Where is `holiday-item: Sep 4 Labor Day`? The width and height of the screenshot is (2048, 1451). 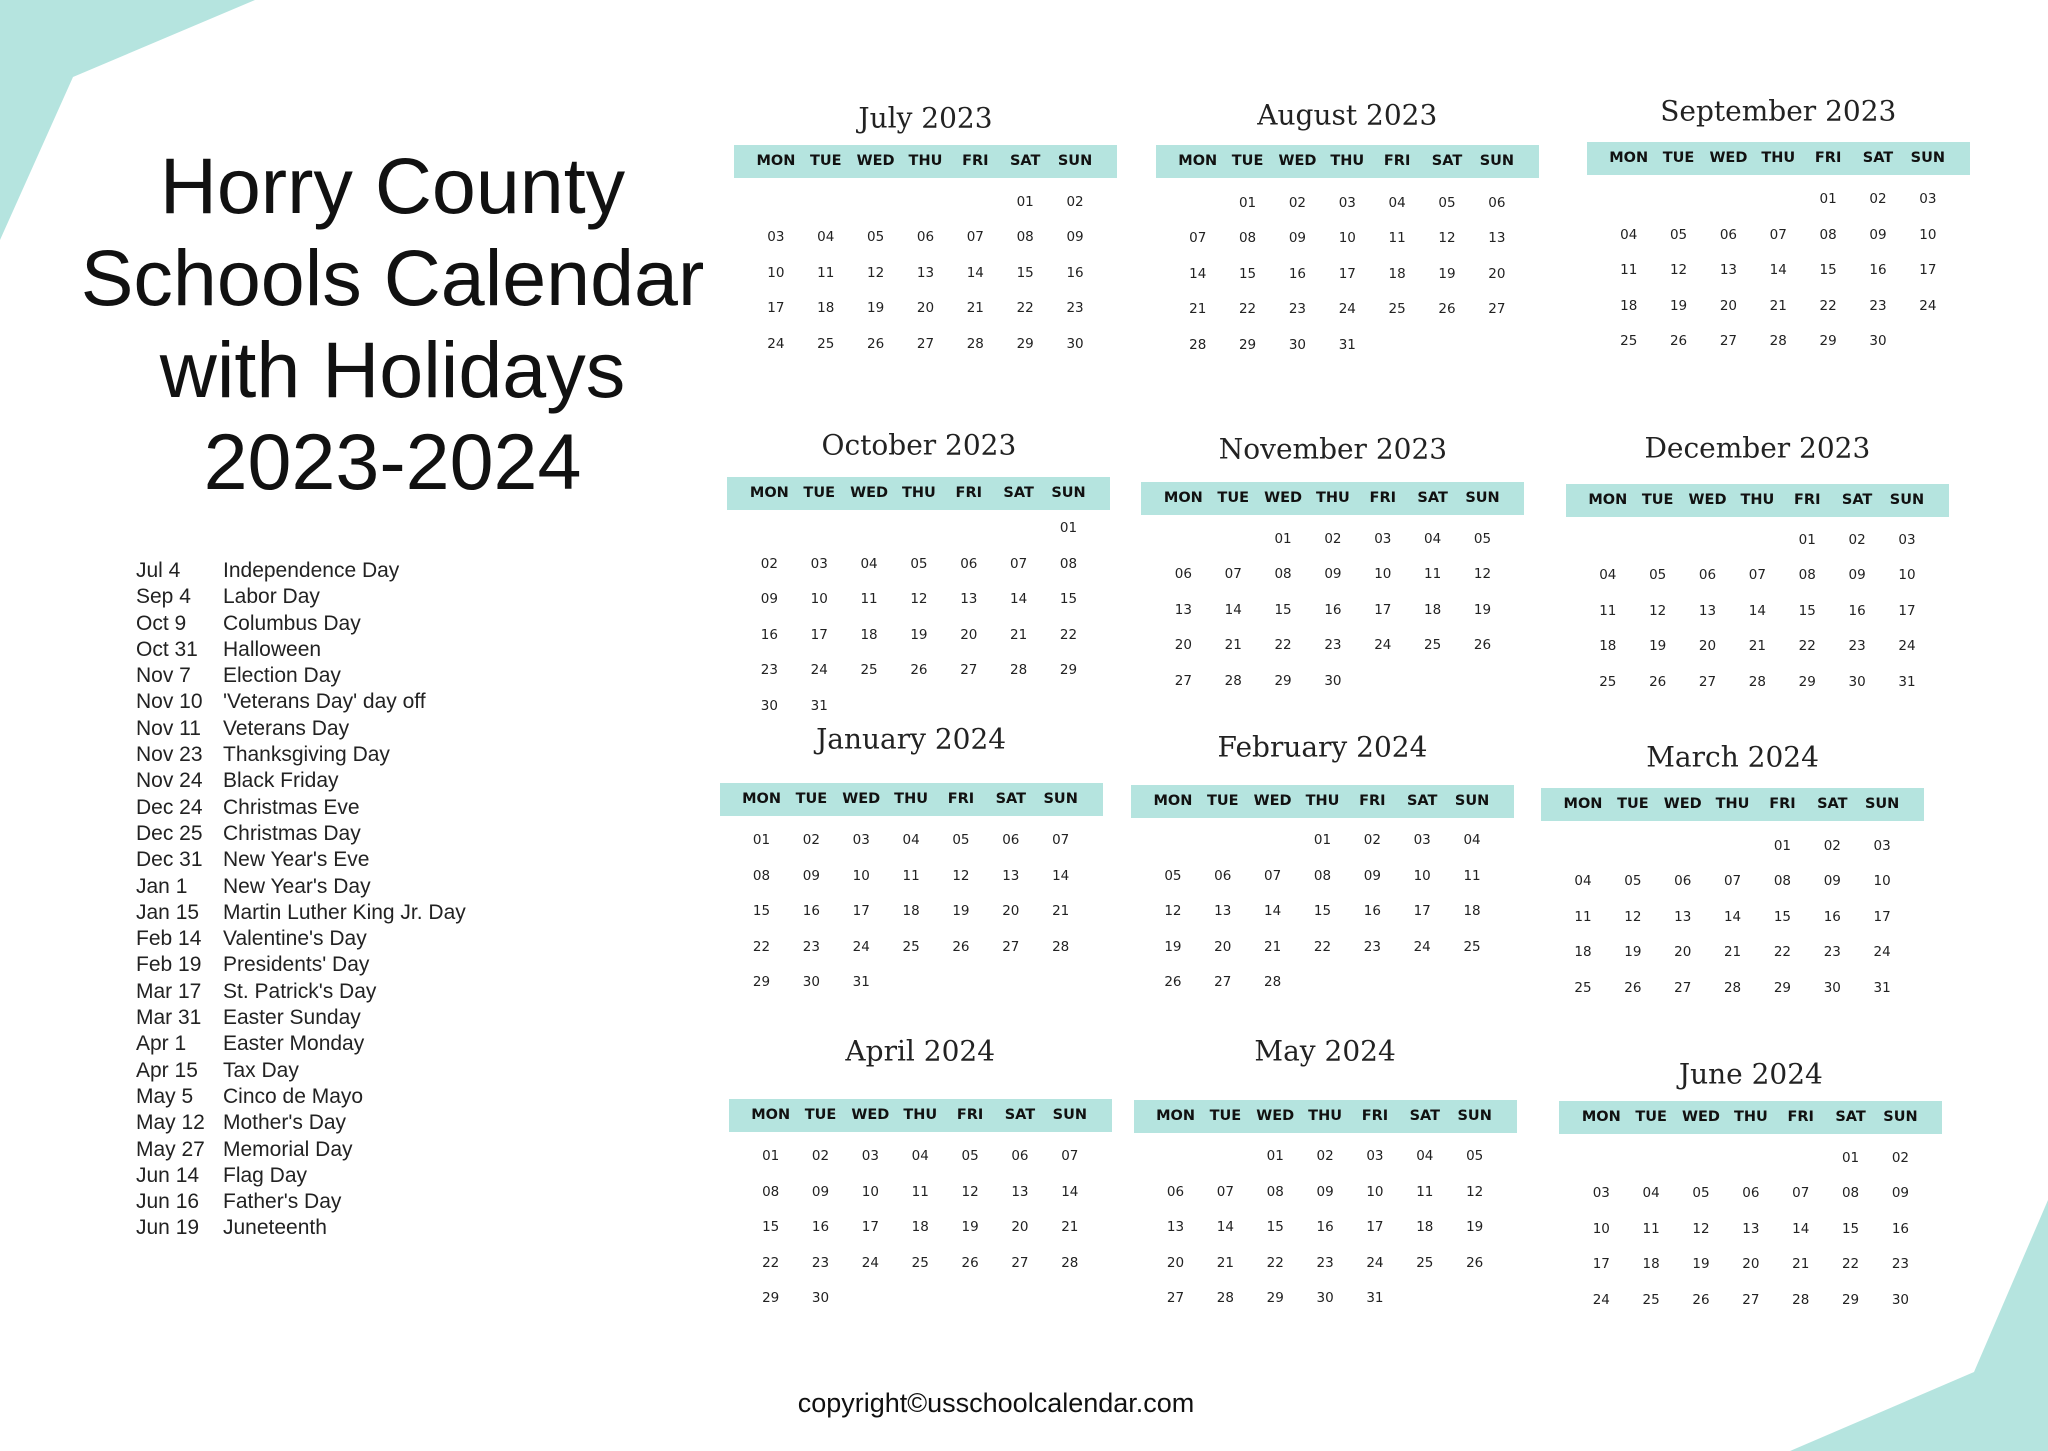 holiday-item: Sep 4 Labor Day is located at coordinates (301, 597).